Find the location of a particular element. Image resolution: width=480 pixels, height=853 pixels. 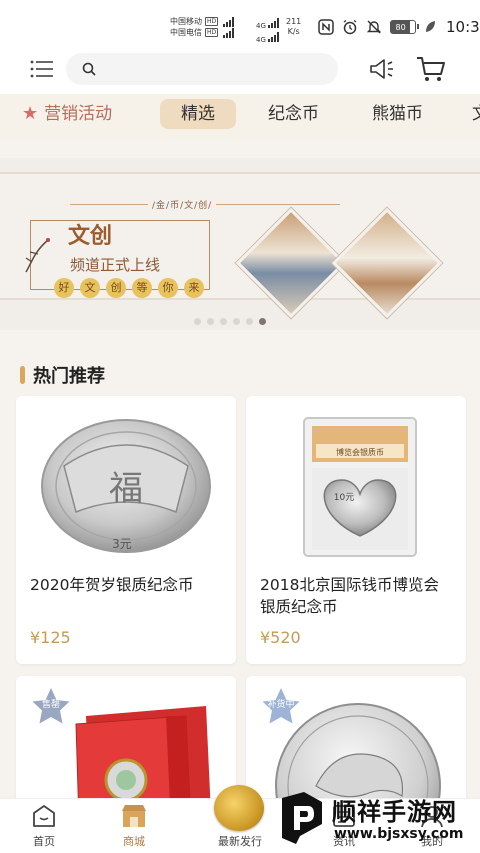

product-image: 福 3元 is located at coordinates (126, 486).